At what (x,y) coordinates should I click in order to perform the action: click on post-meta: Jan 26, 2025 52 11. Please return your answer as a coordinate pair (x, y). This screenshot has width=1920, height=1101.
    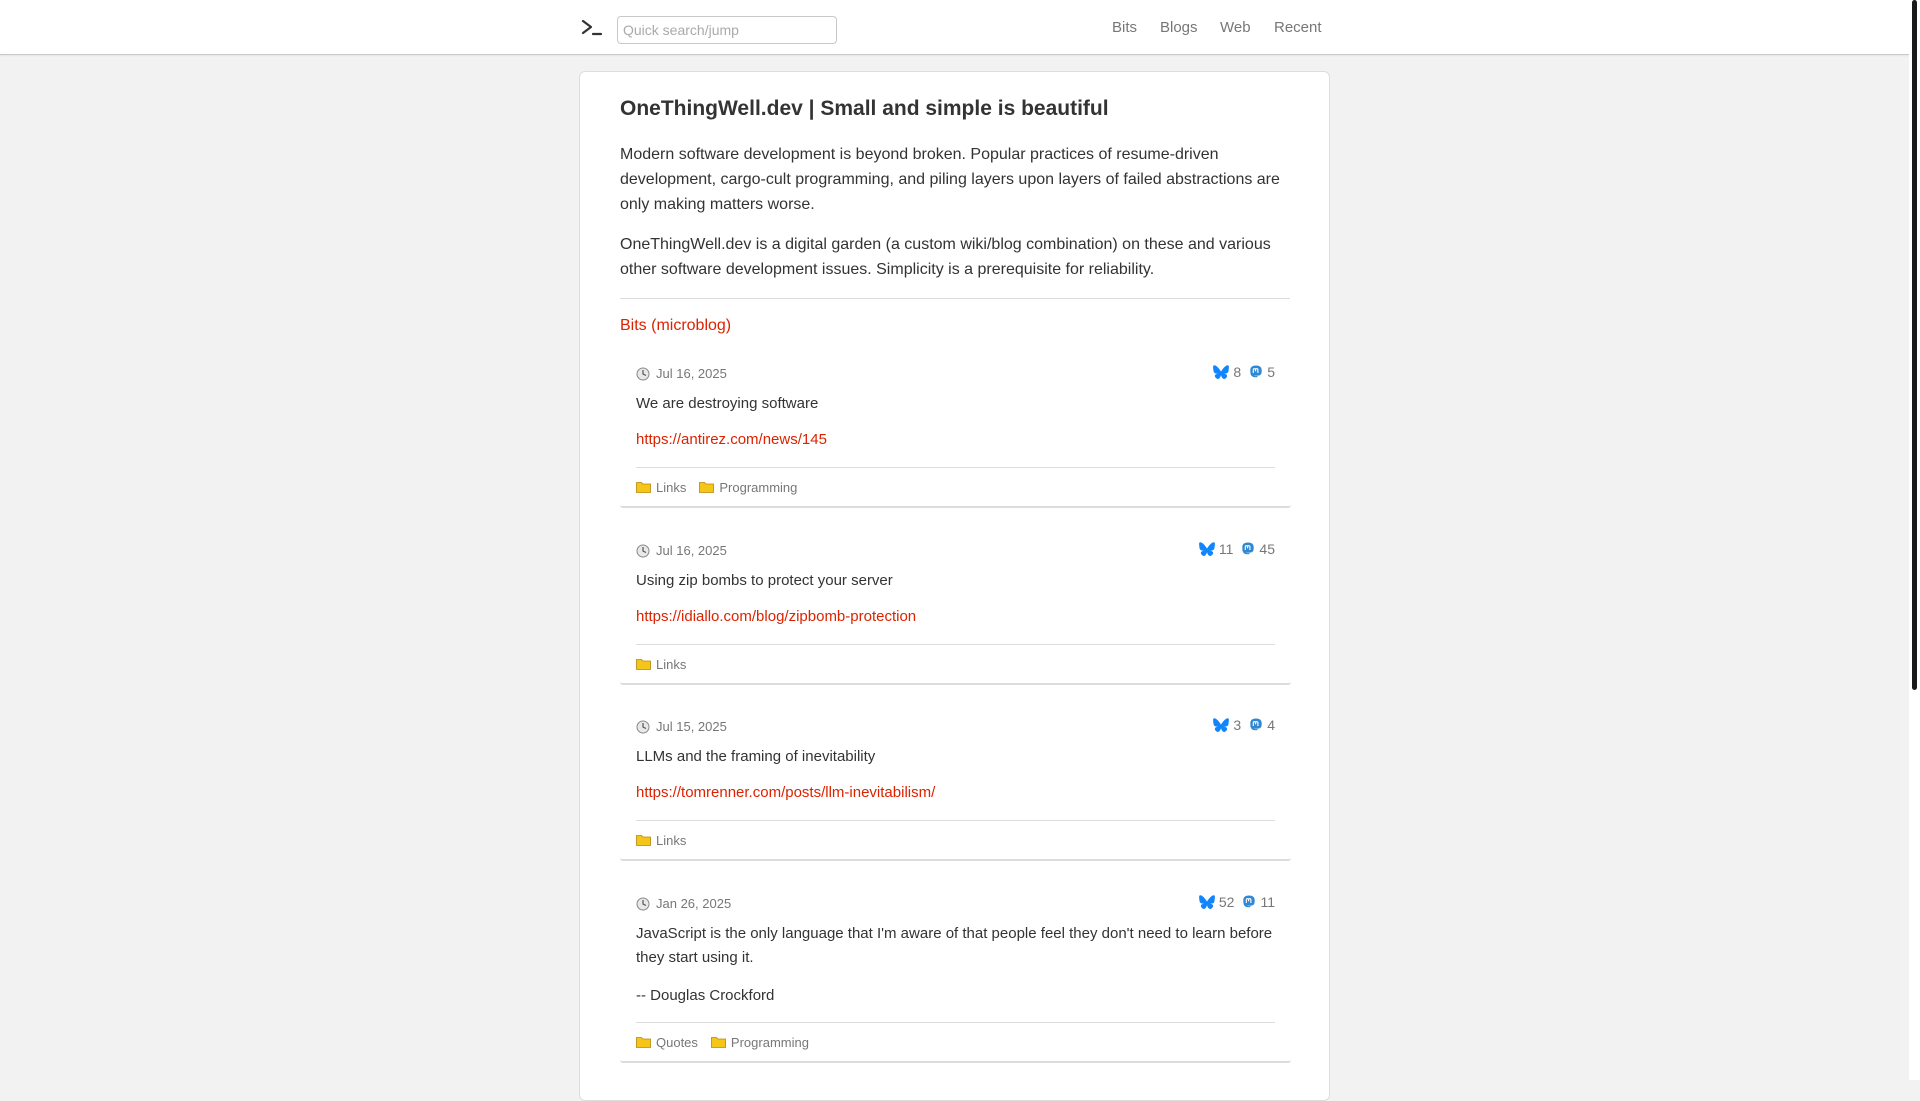
    Looking at the image, I should click on (955, 897).